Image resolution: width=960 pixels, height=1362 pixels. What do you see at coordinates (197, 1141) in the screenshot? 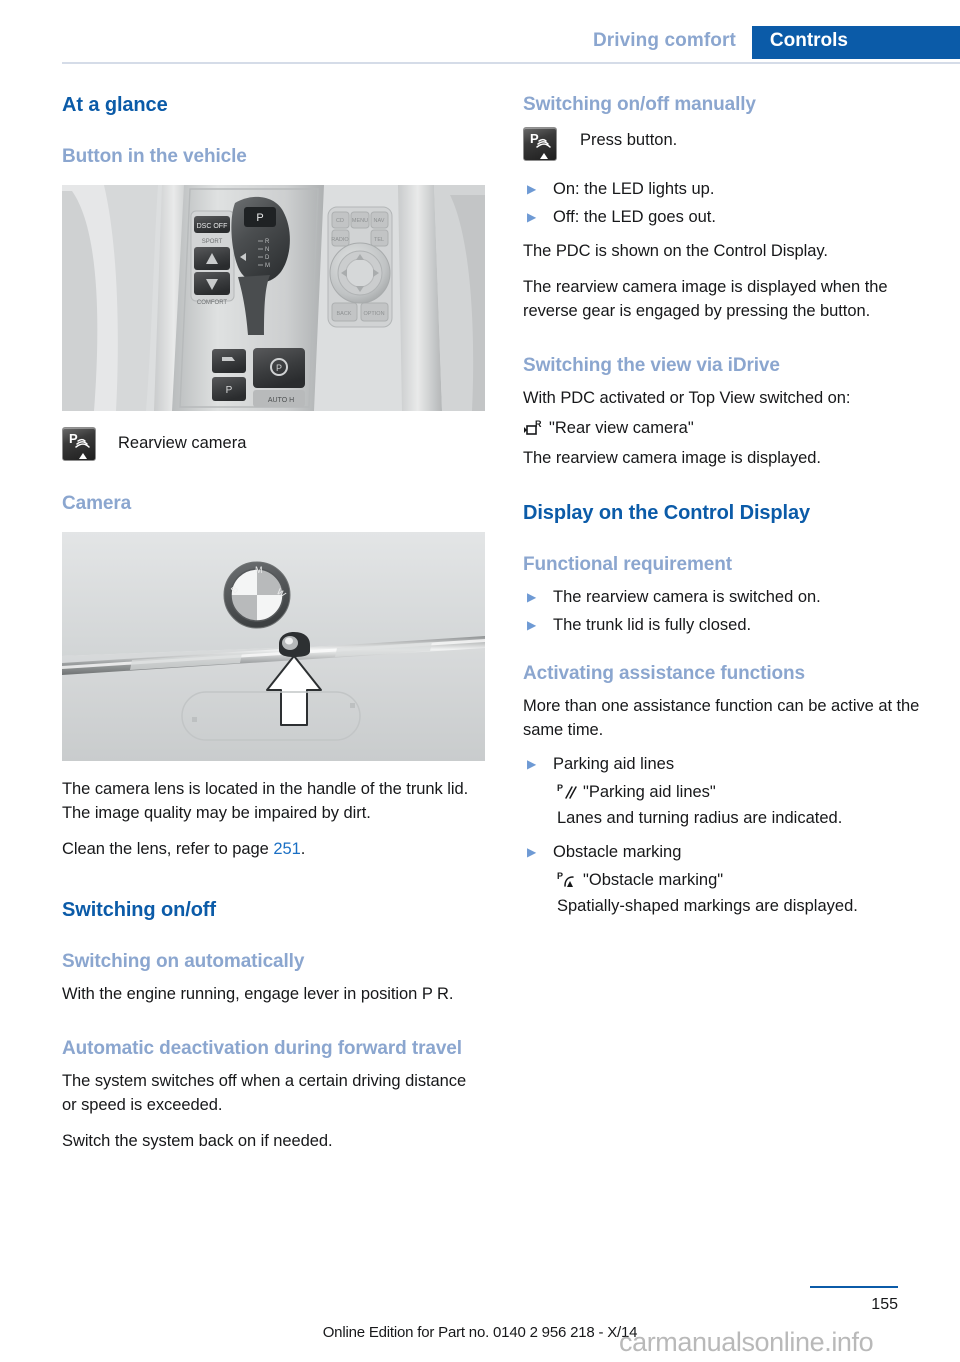
I see `paragraph-switch-back-on: Switch the system back on if needed.` at bounding box center [197, 1141].